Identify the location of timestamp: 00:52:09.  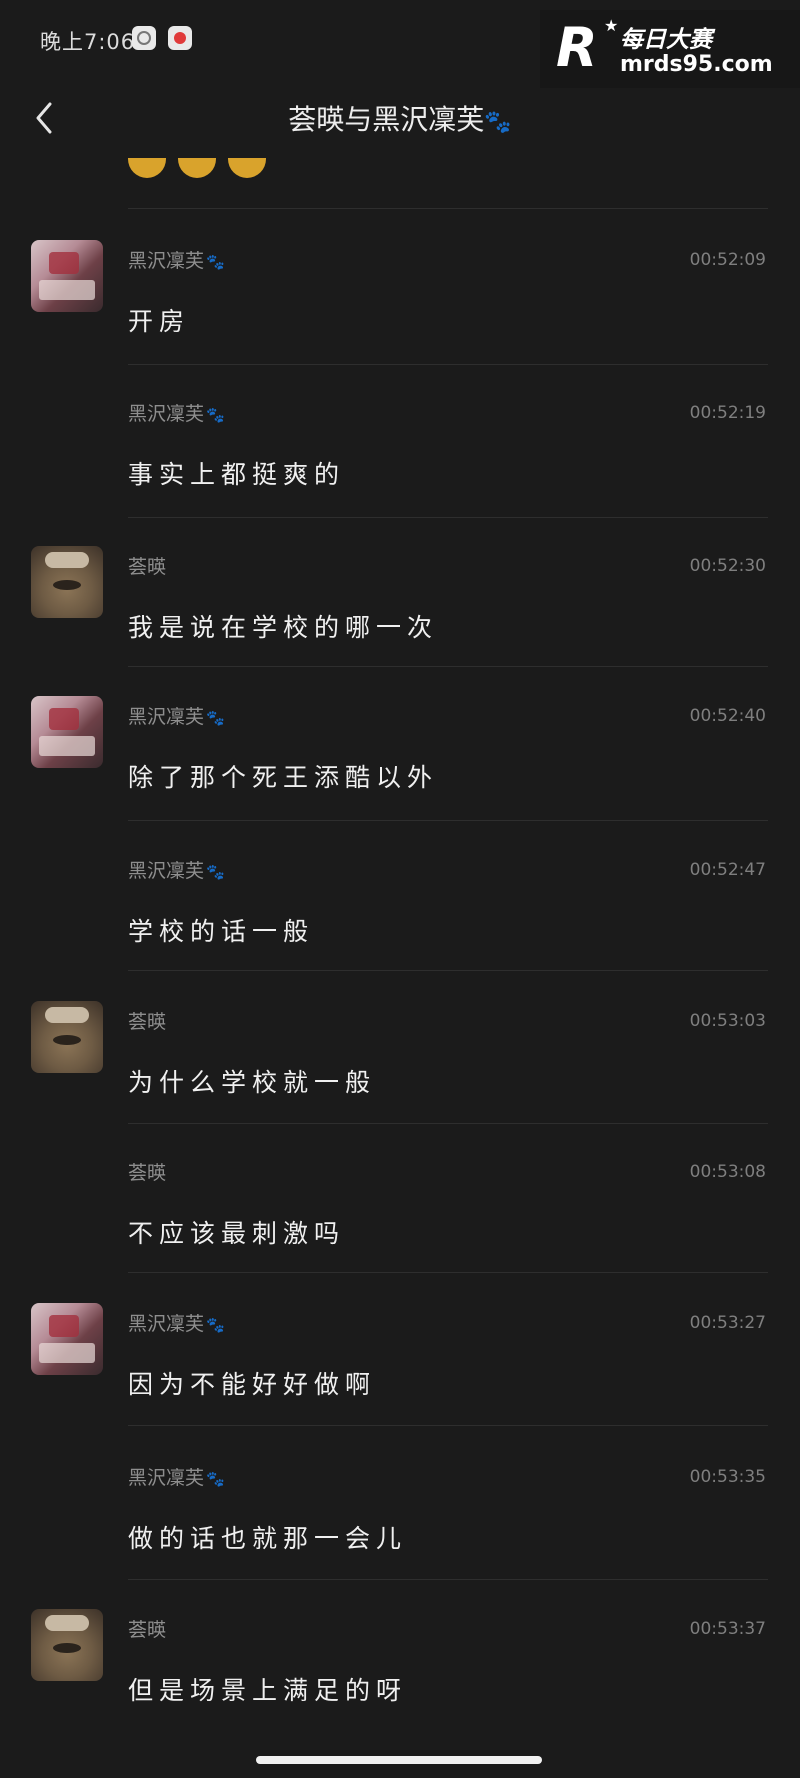
(727, 260).